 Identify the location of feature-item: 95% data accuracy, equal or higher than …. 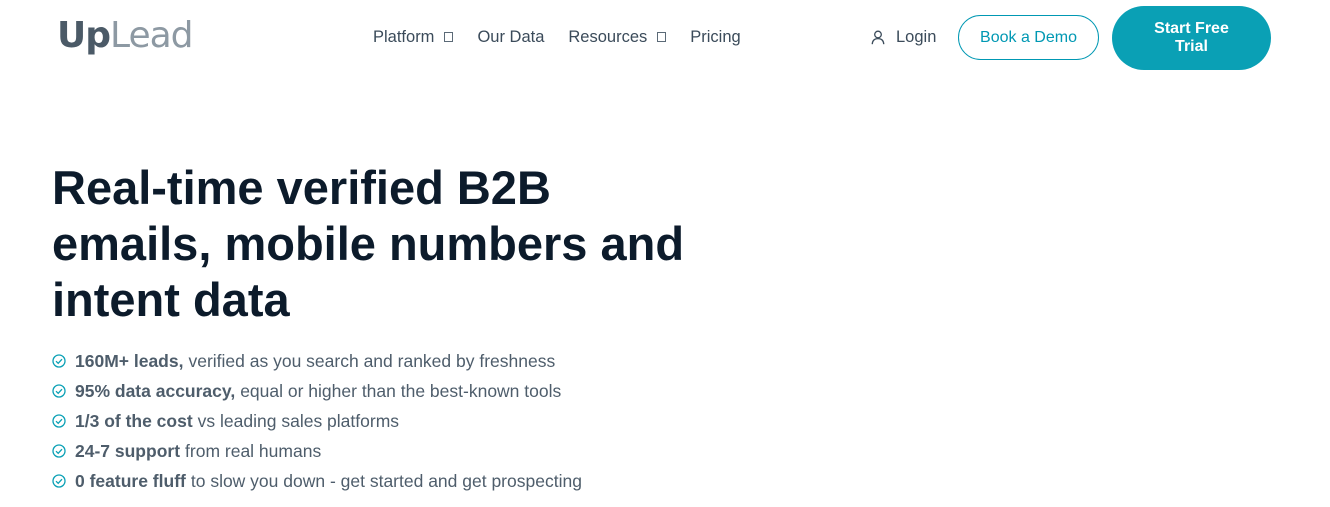
(317, 391).